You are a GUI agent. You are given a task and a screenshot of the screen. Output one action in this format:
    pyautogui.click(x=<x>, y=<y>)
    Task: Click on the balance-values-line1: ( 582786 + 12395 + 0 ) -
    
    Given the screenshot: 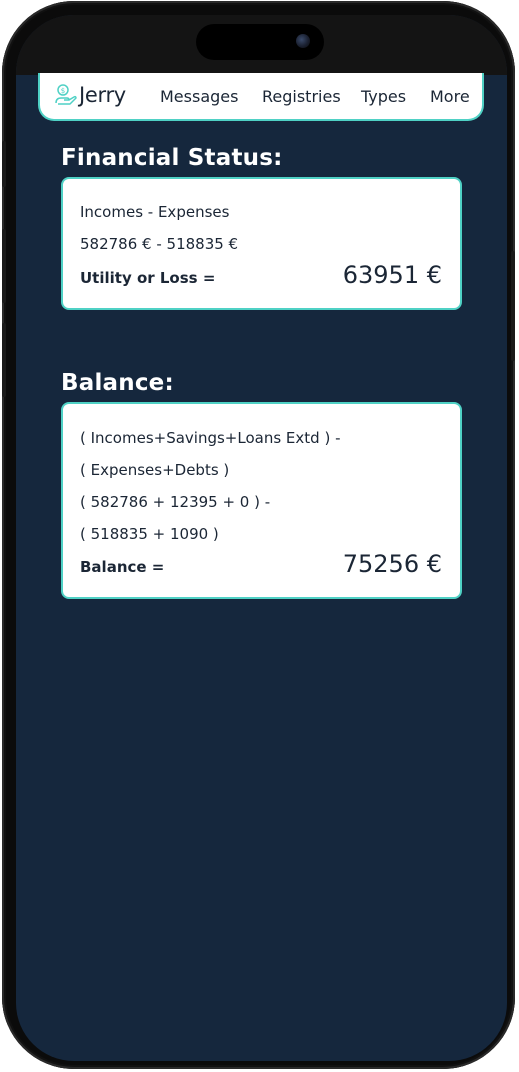 What is the action you would take?
    pyautogui.click(x=175, y=502)
    